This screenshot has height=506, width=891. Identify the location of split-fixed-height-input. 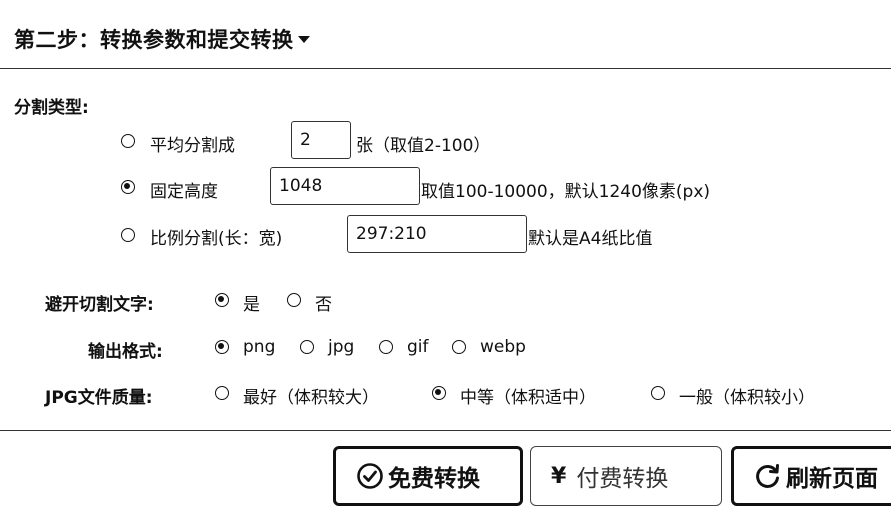
(345, 186).